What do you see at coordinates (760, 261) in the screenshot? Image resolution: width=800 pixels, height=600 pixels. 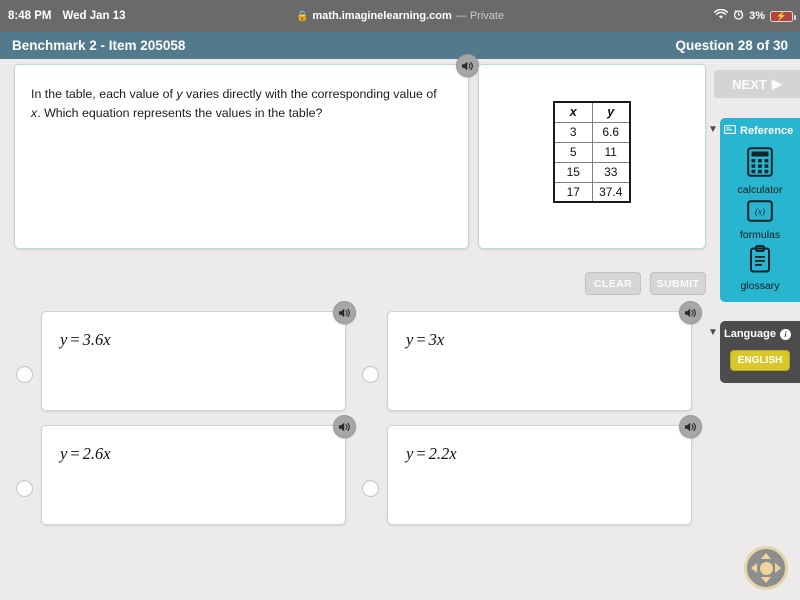 I see `clipboard-icon` at bounding box center [760, 261].